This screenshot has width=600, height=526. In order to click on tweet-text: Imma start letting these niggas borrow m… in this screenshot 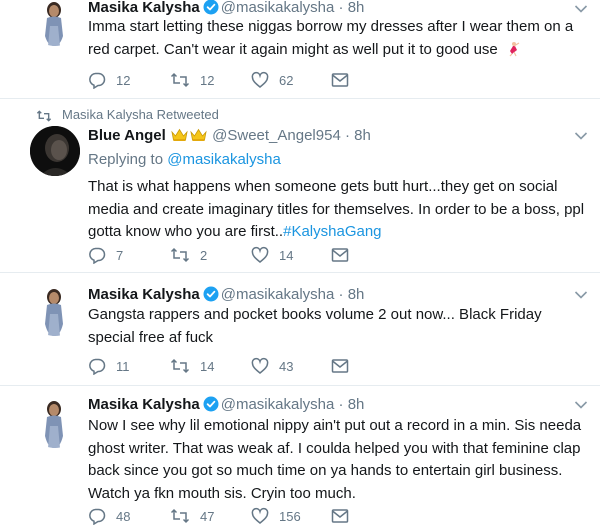, I will do `click(337, 40)`.